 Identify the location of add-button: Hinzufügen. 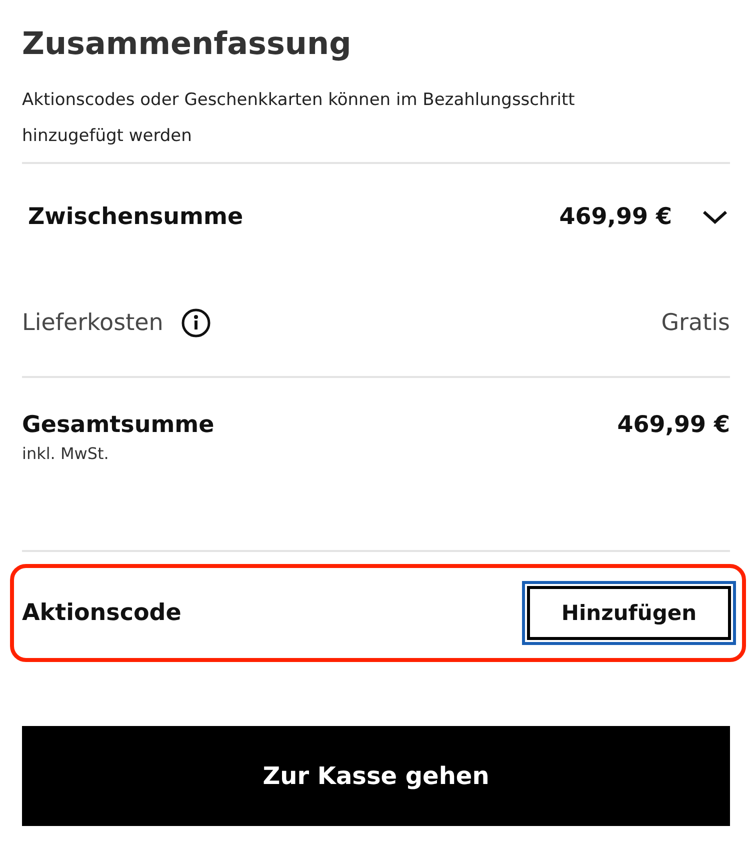
(629, 613).